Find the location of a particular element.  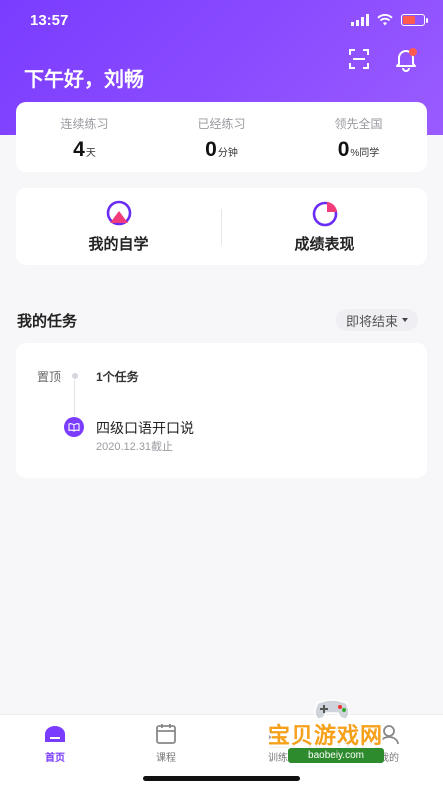

filter-label: 即将结束 is located at coordinates (372, 321).